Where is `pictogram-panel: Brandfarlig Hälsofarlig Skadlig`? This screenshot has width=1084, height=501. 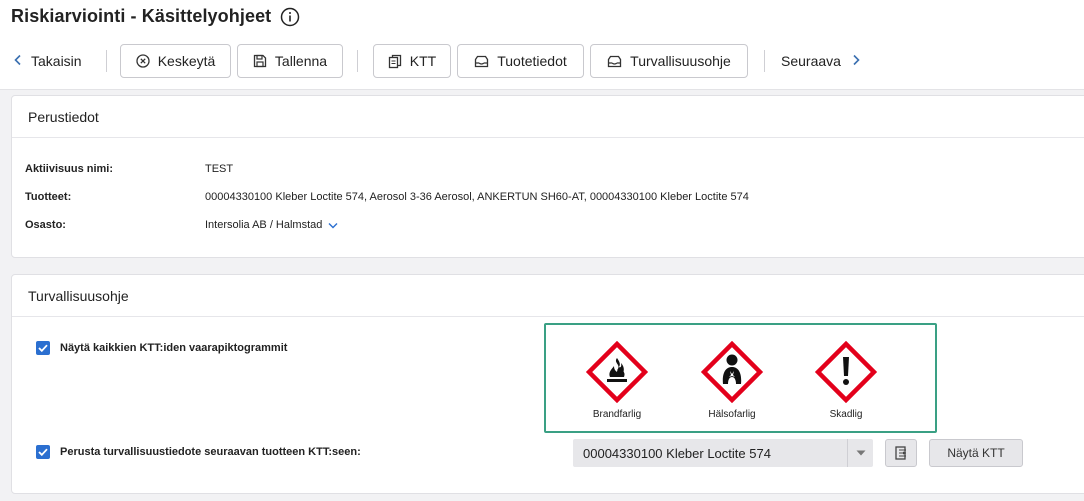 pictogram-panel: Brandfarlig Hälsofarlig Skadlig is located at coordinates (740, 378).